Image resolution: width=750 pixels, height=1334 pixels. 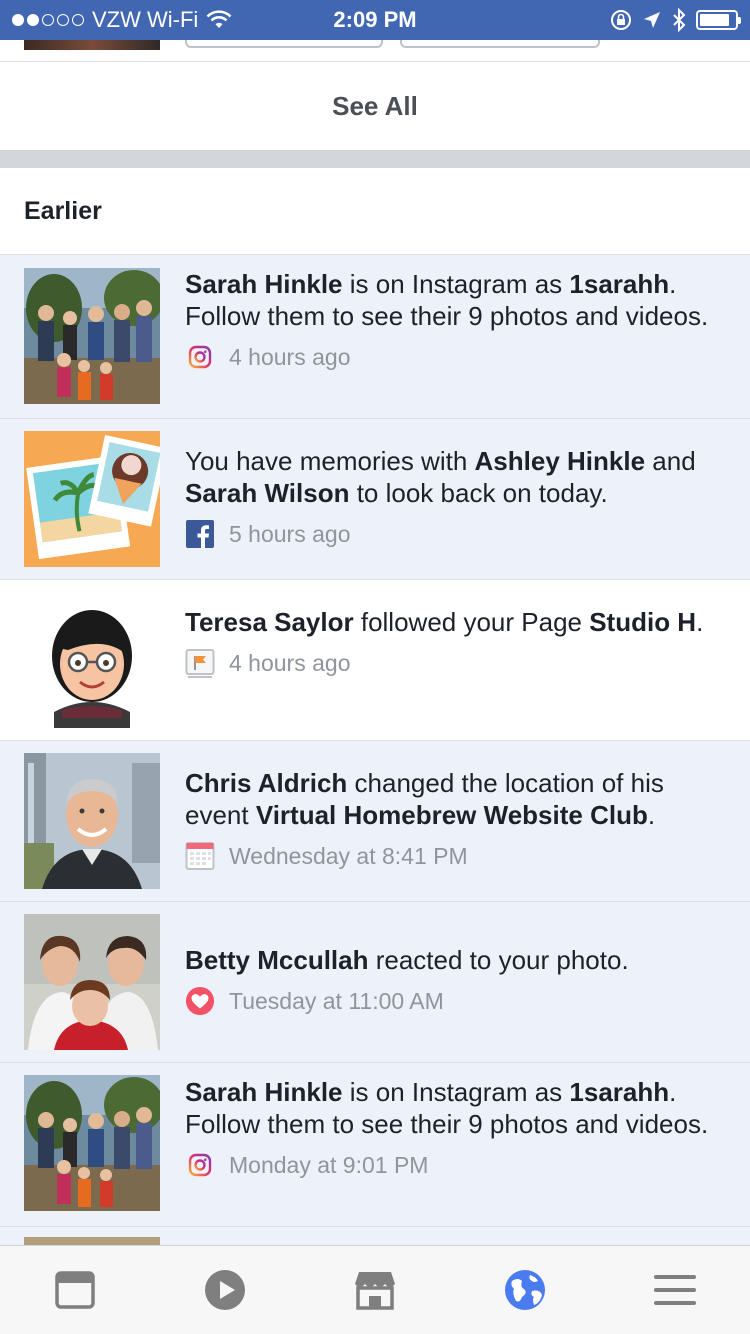 I want to click on notification-time: Tuesday at 11:00 AM, so click(x=336, y=1000).